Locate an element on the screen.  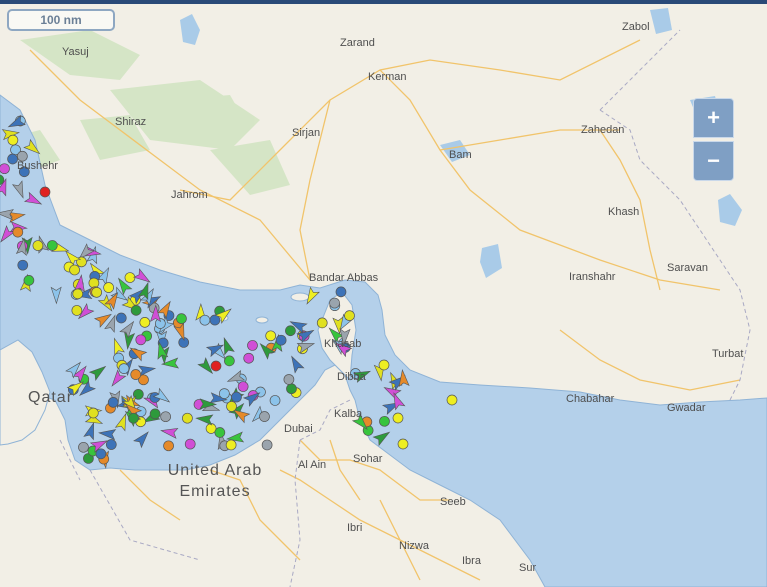
country-label-uae-line2: Emirates is located at coordinates (215, 491).